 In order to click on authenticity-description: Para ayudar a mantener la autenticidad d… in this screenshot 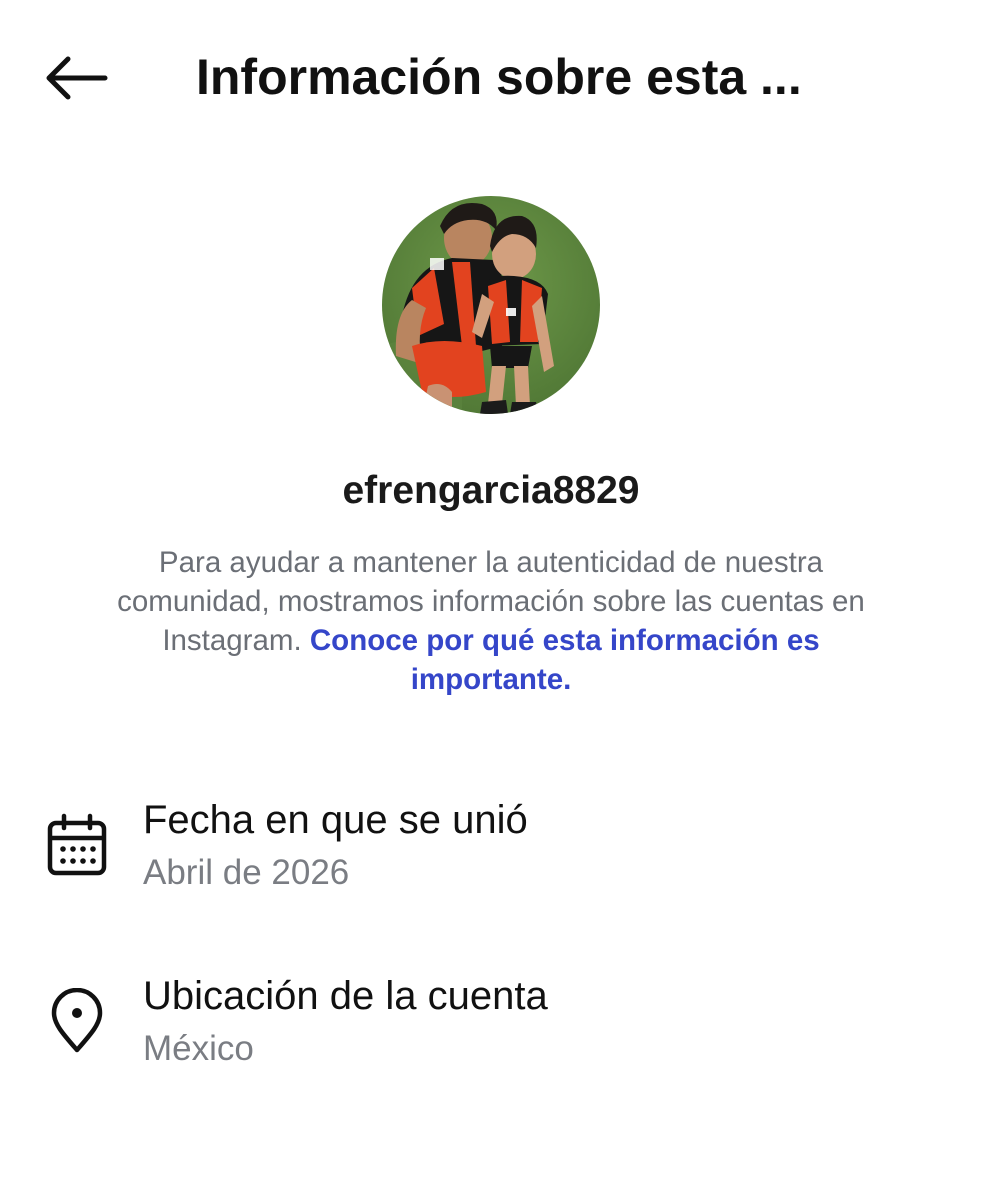, I will do `click(491, 621)`.